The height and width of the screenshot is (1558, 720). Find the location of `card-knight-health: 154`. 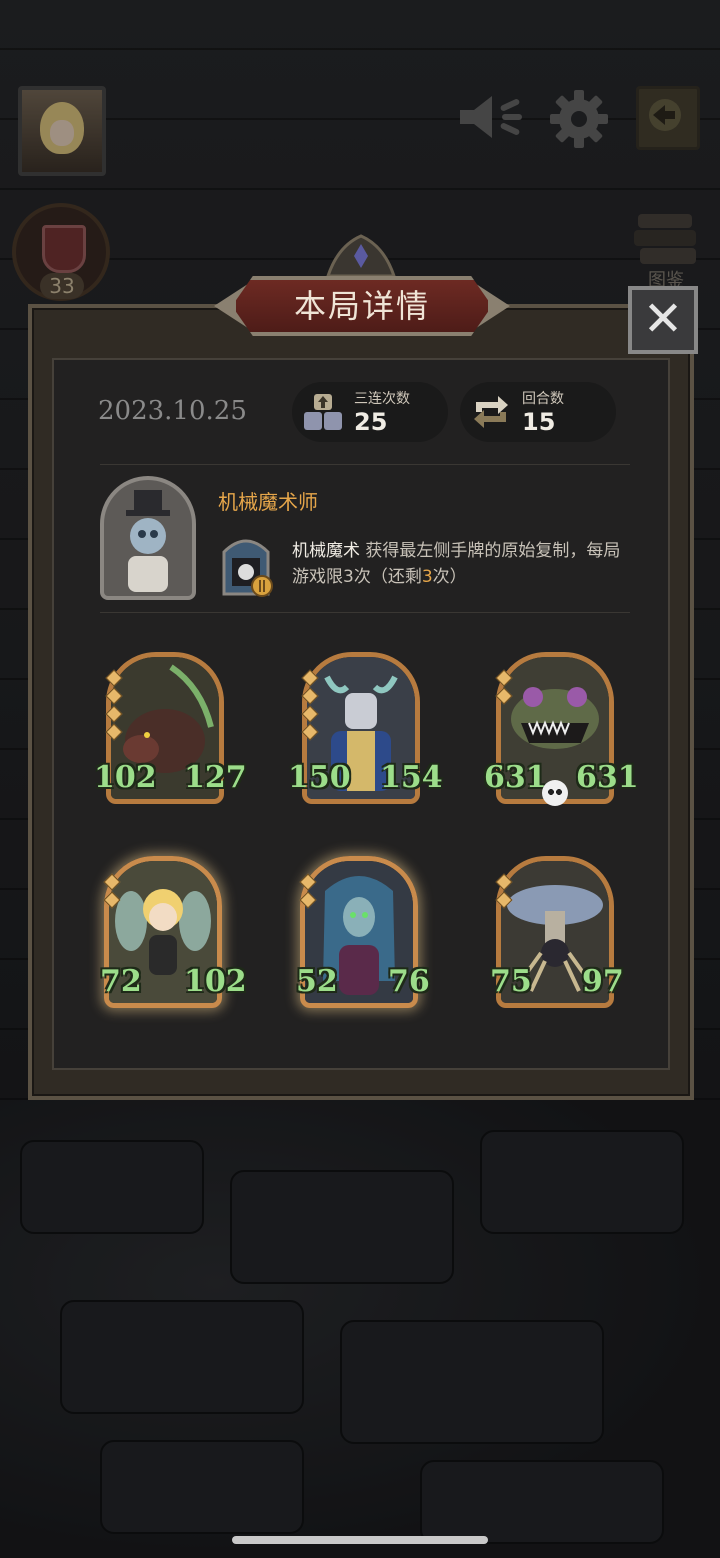

card-knight-health: 154 is located at coordinates (411, 777).